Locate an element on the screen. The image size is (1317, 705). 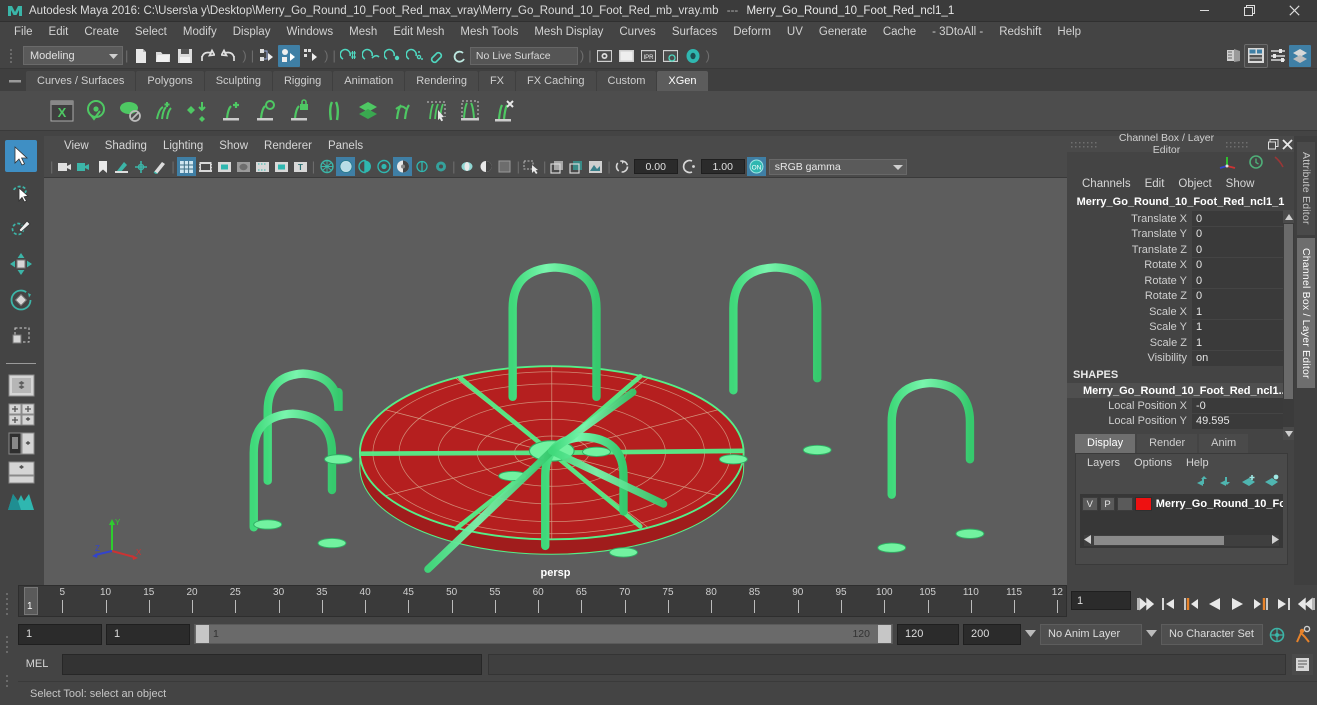
maximize-button is located at coordinates (1249, 11).